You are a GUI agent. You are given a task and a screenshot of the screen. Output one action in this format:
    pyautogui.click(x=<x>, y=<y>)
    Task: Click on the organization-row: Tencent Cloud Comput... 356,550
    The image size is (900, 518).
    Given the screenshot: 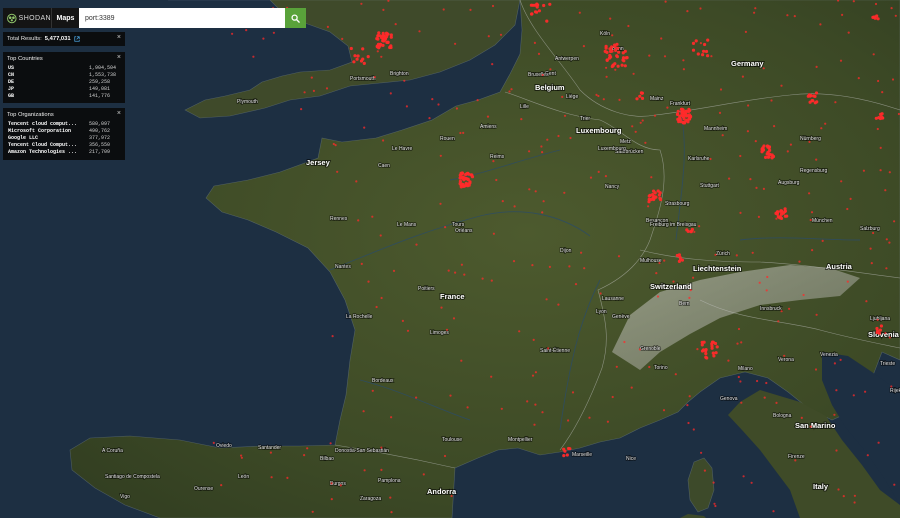 What is the action you would take?
    pyautogui.click(x=64, y=144)
    